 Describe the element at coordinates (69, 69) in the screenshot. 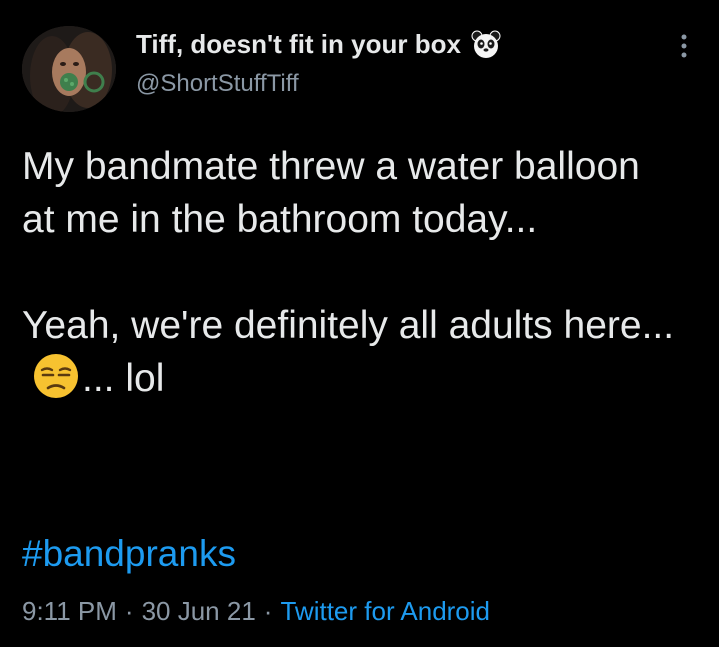

I see `avatar` at that location.